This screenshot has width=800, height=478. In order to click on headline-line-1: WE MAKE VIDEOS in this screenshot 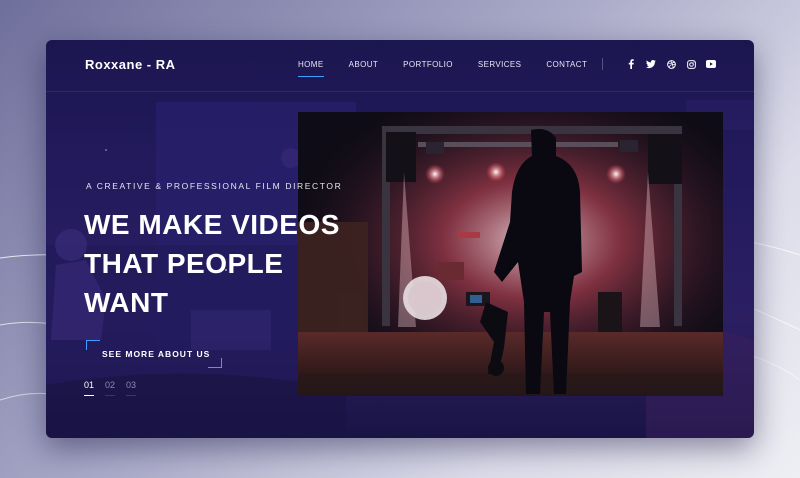, I will do `click(212, 224)`.